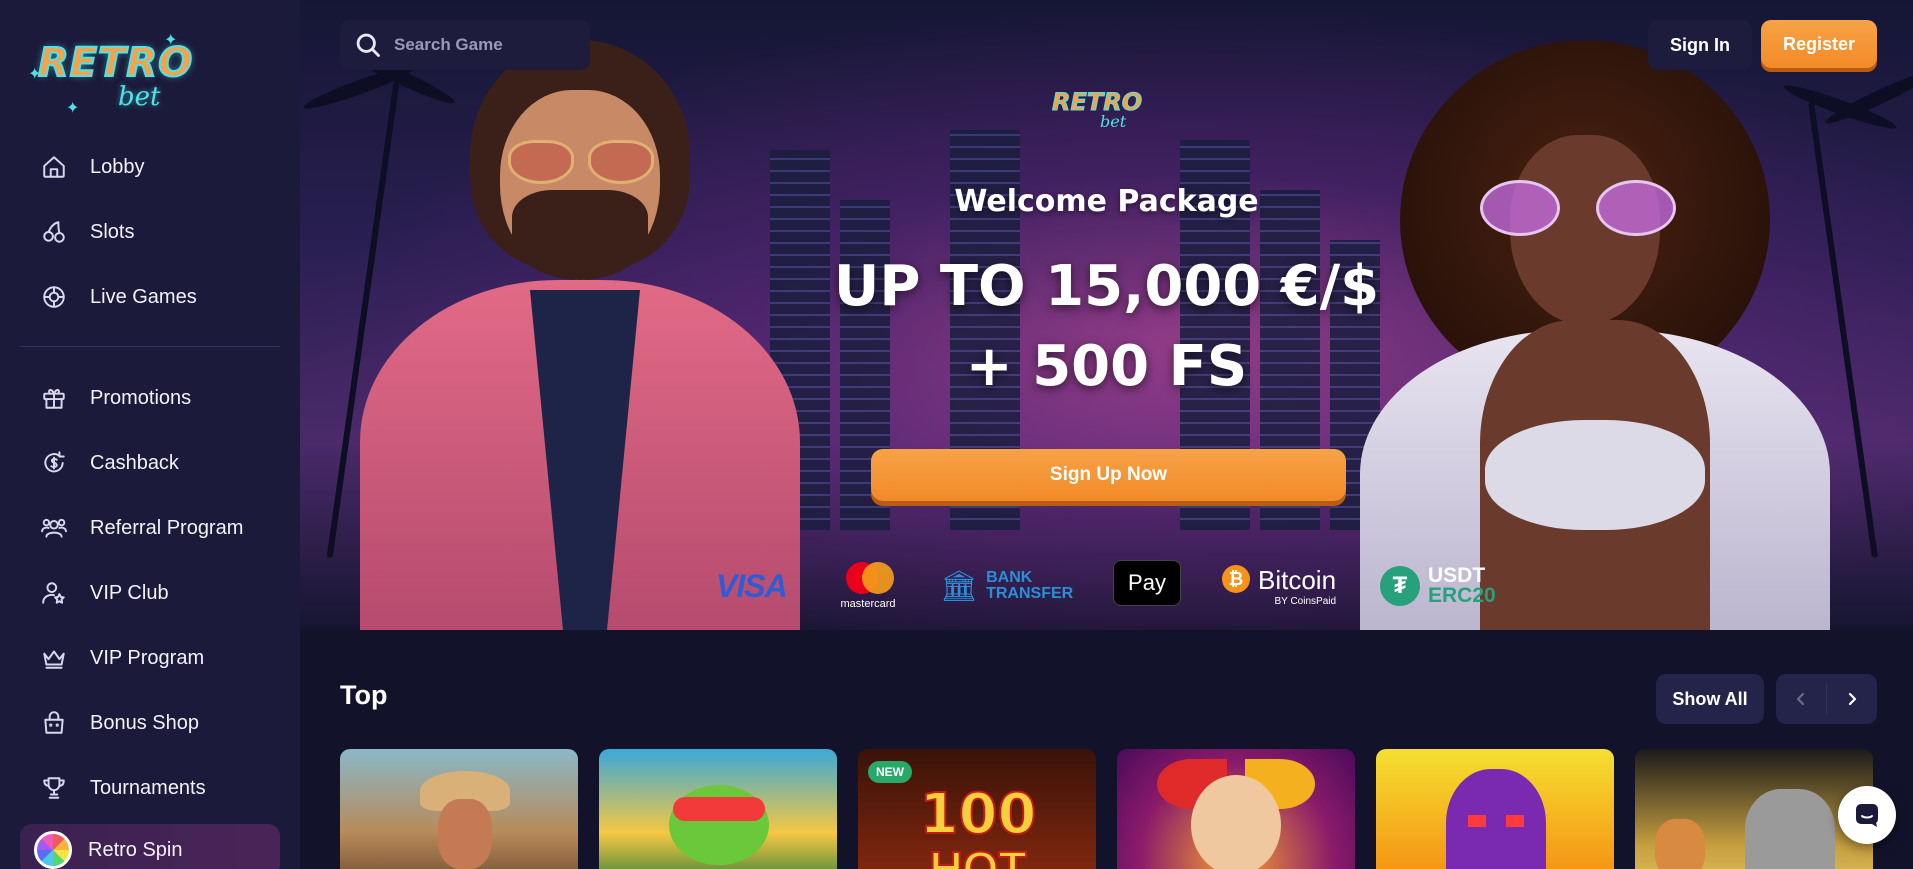 This screenshot has height=869, width=1913. I want to click on hero-logo-subword: bet, so click(1113, 121).